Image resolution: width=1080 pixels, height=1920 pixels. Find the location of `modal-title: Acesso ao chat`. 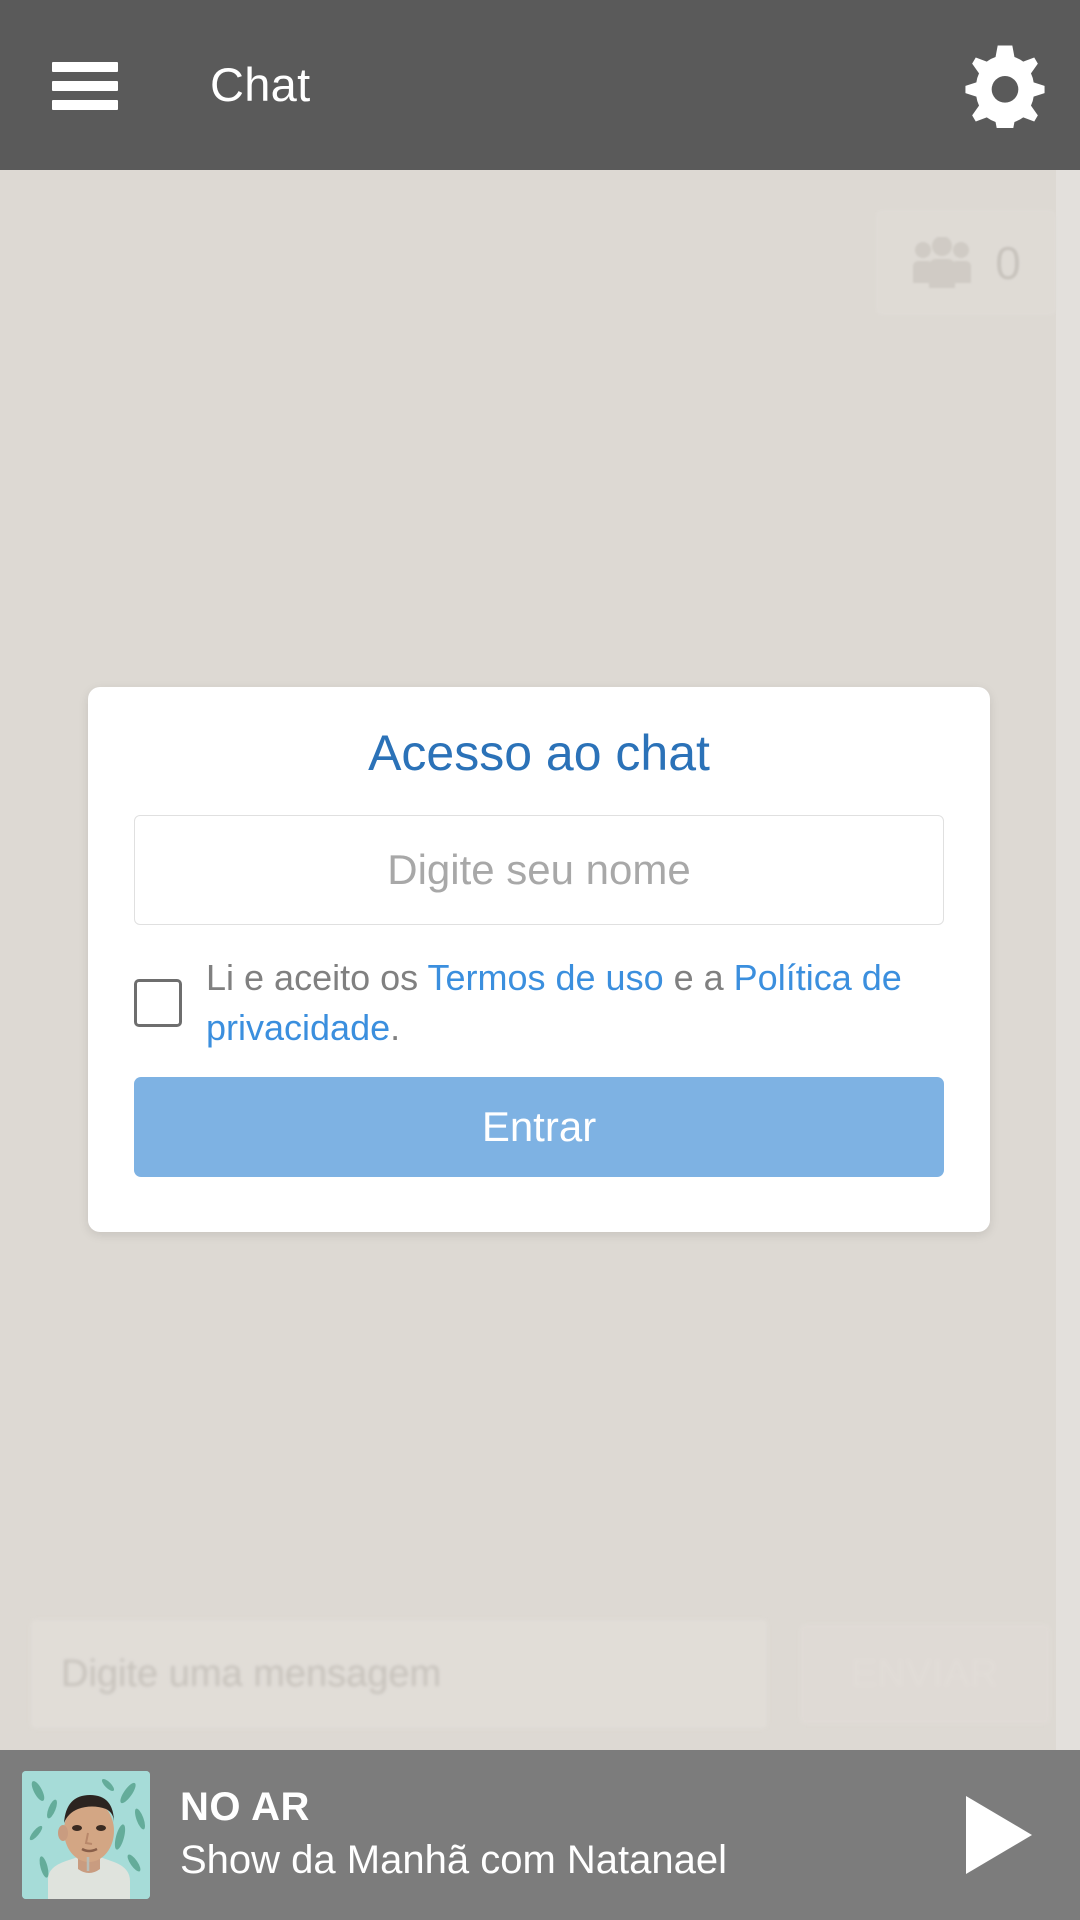

modal-title: Acesso ao chat is located at coordinates (539, 753).